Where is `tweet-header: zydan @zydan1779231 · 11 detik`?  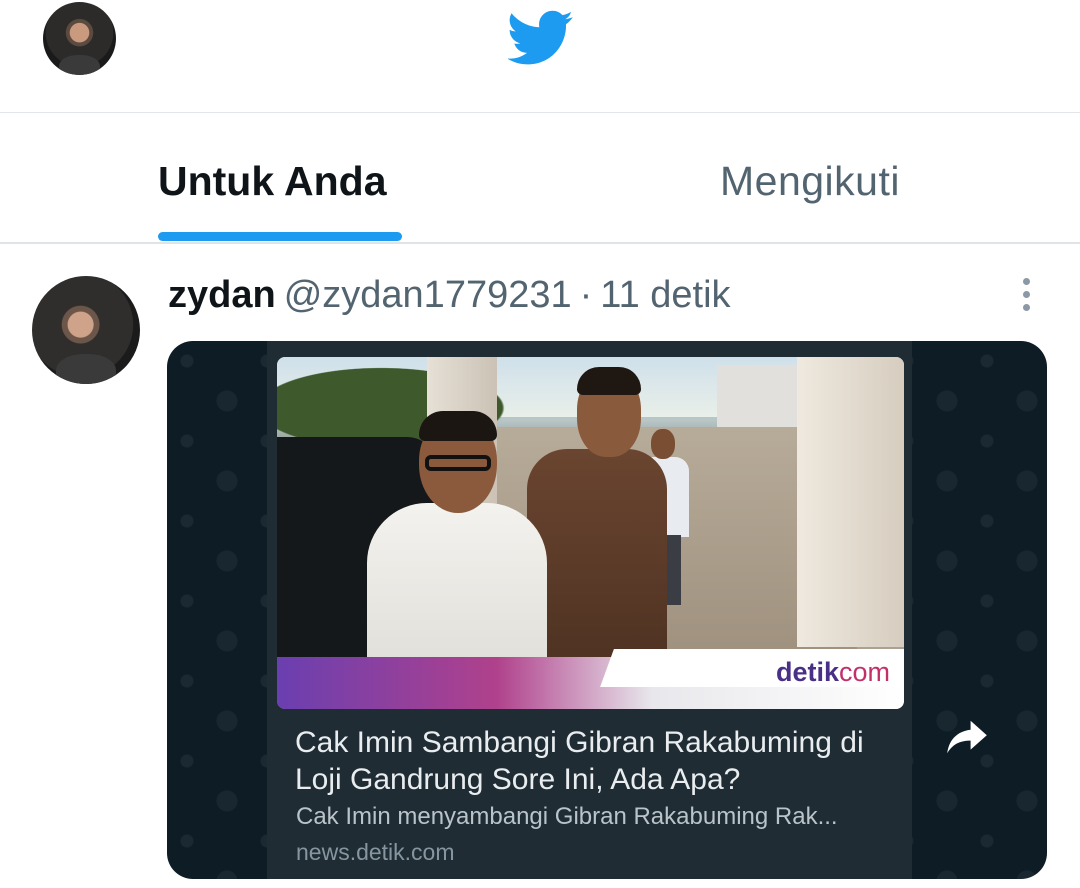
tweet-header: zydan @zydan1779231 · 11 detik is located at coordinates (449, 297).